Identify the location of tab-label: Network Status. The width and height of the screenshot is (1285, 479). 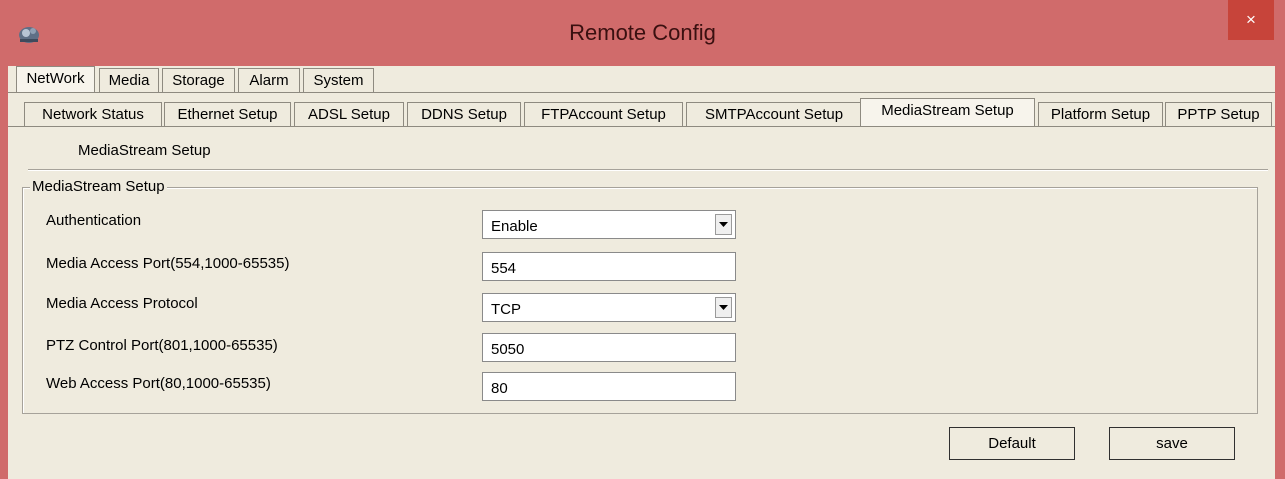
(93, 114).